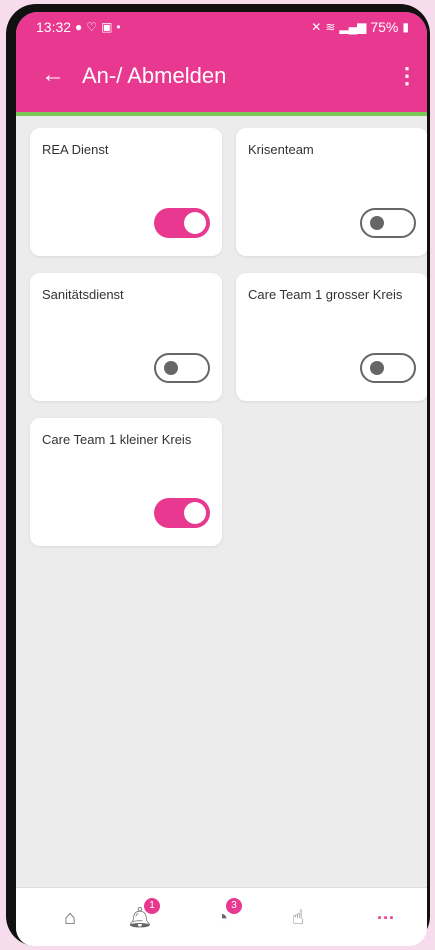 The image size is (435, 950). Describe the element at coordinates (107, 27) in the screenshot. I see `image-icon: ▣` at that location.